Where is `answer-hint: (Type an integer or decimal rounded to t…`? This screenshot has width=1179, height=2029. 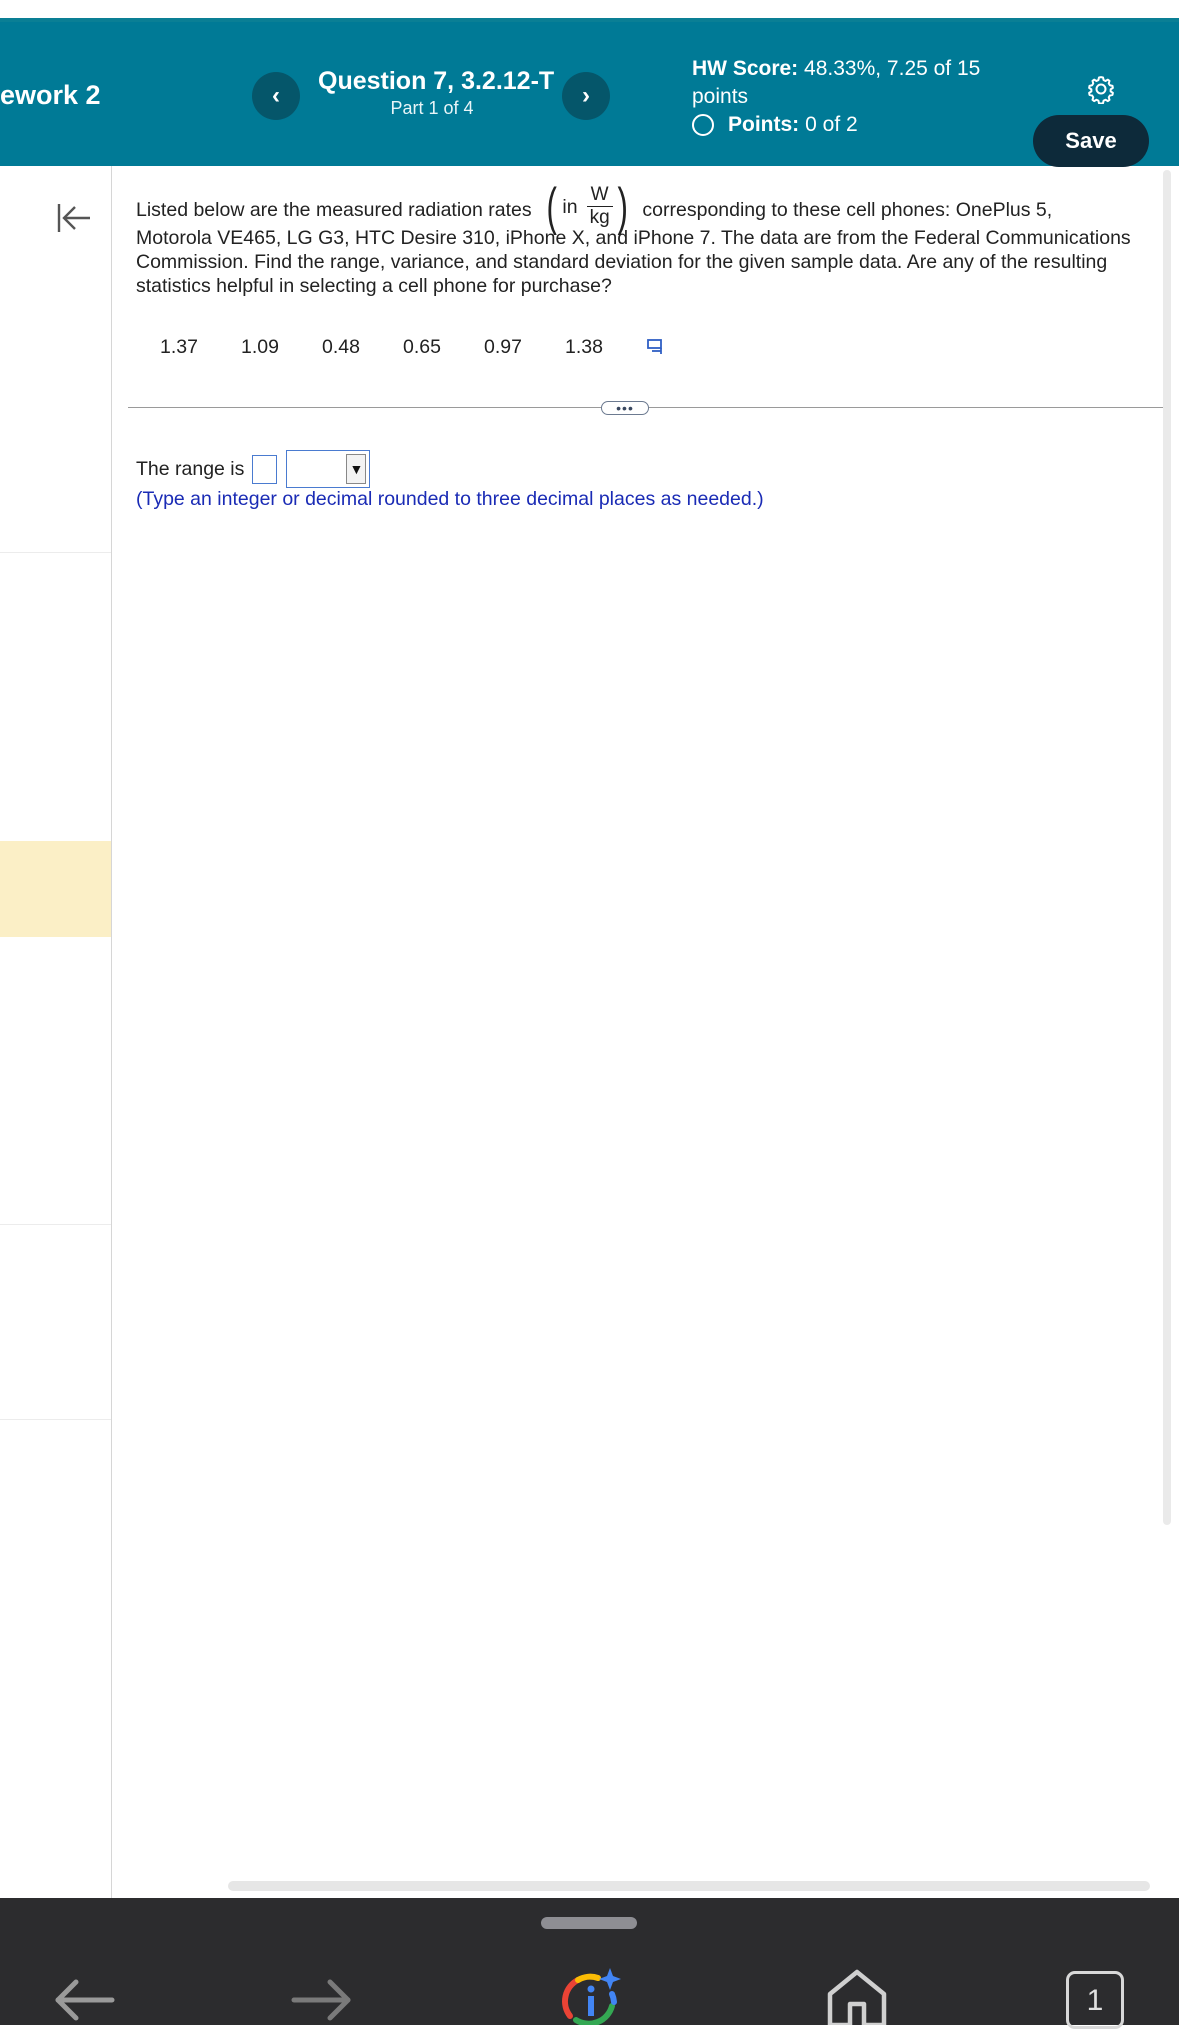 answer-hint: (Type an integer or decimal rounded to t… is located at coordinates (450, 499).